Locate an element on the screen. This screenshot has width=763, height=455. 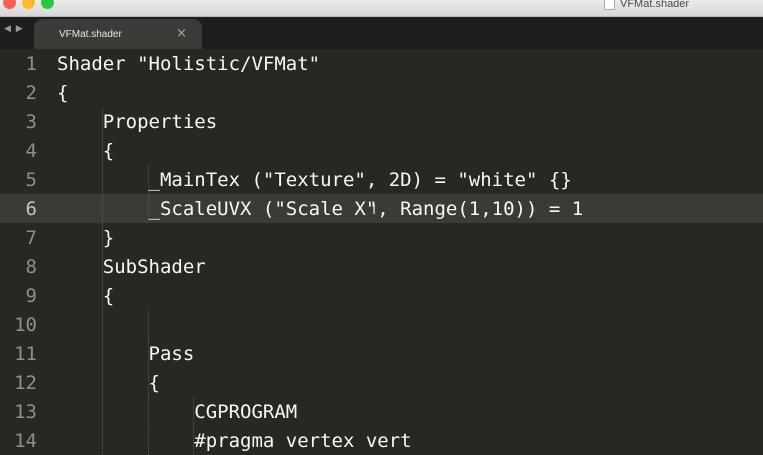
line-number: 12 is located at coordinates (25, 383).